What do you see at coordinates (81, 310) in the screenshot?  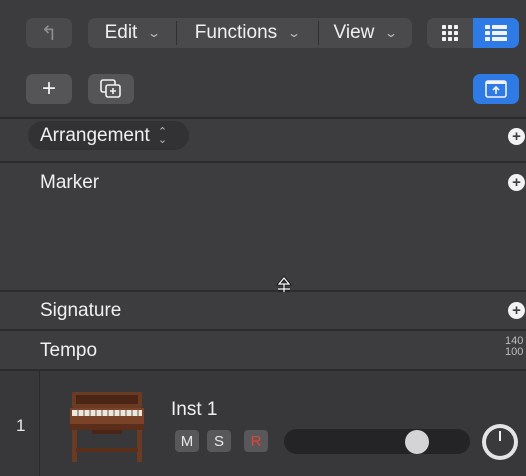 I see `signature-label: Signature` at bounding box center [81, 310].